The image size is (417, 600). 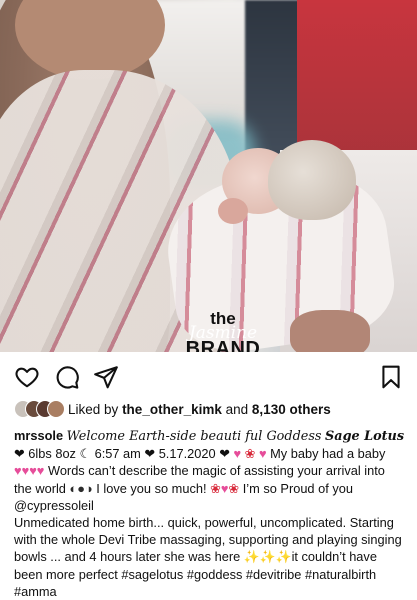 What do you see at coordinates (29, 471) in the screenshot?
I see `pink-heart-icon: ♥♥♥♥` at bounding box center [29, 471].